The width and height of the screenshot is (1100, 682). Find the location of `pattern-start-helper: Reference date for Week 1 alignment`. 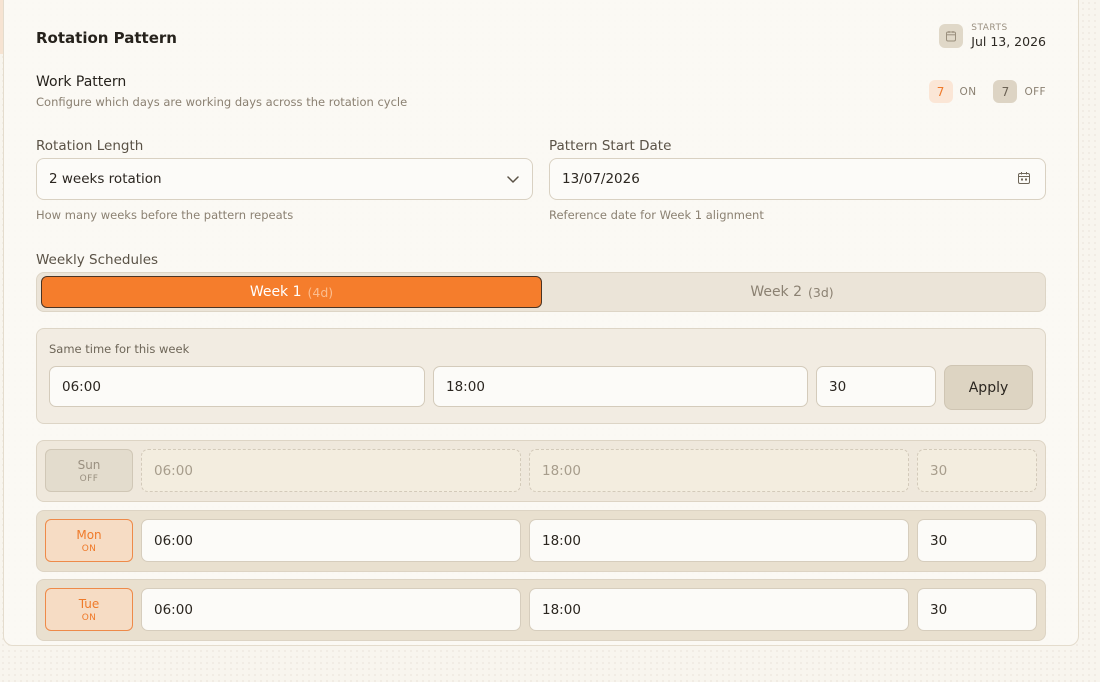

pattern-start-helper: Reference date for Week 1 alignment is located at coordinates (656, 215).